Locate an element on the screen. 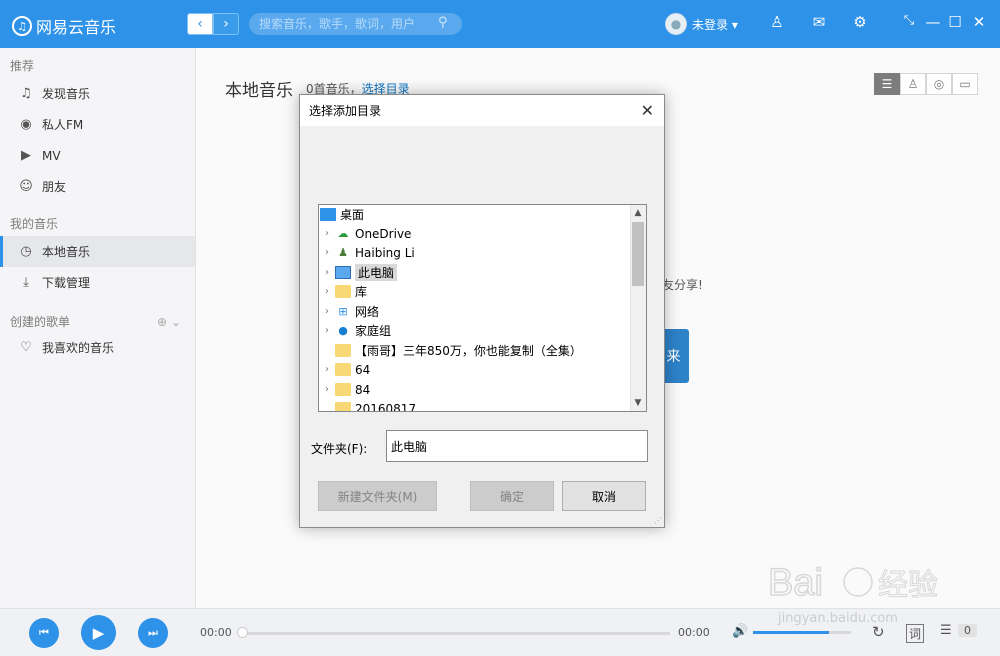  tree-item: › ♟ Haibing Li is located at coordinates (367, 252).